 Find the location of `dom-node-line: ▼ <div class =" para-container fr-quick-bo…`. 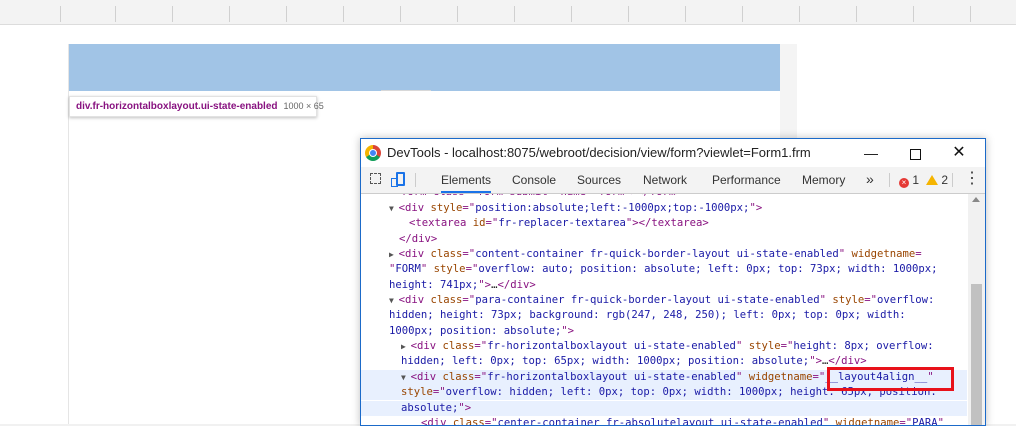

dom-node-line: ▼ <div class =" para-container fr-quick-bo… is located at coordinates (664, 300).